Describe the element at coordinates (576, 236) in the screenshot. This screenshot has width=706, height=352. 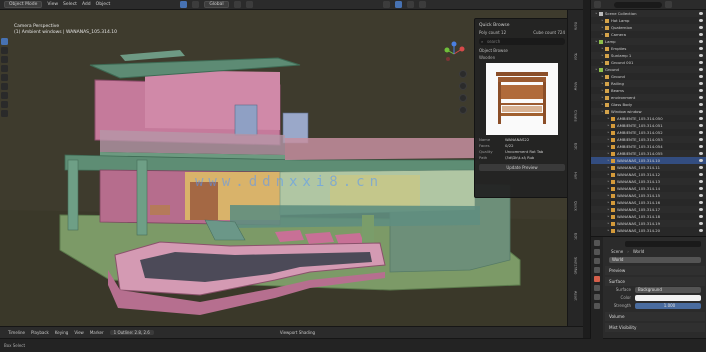
I see `tab-edit-2: Edit` at that location.